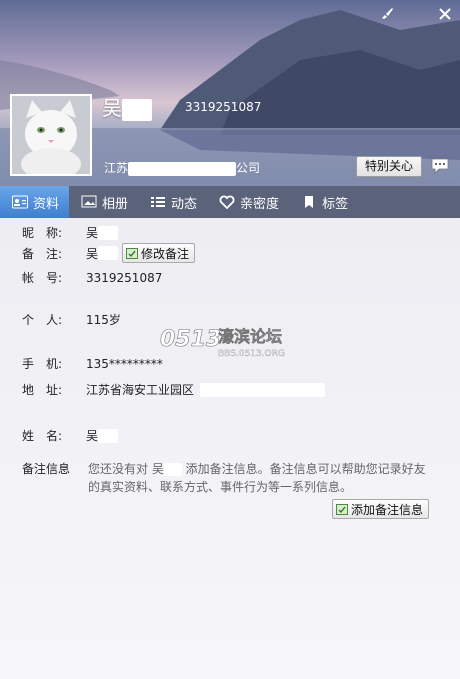  What do you see at coordinates (184, 204) in the screenshot?
I see `tab-feed-label: 动态` at bounding box center [184, 204].